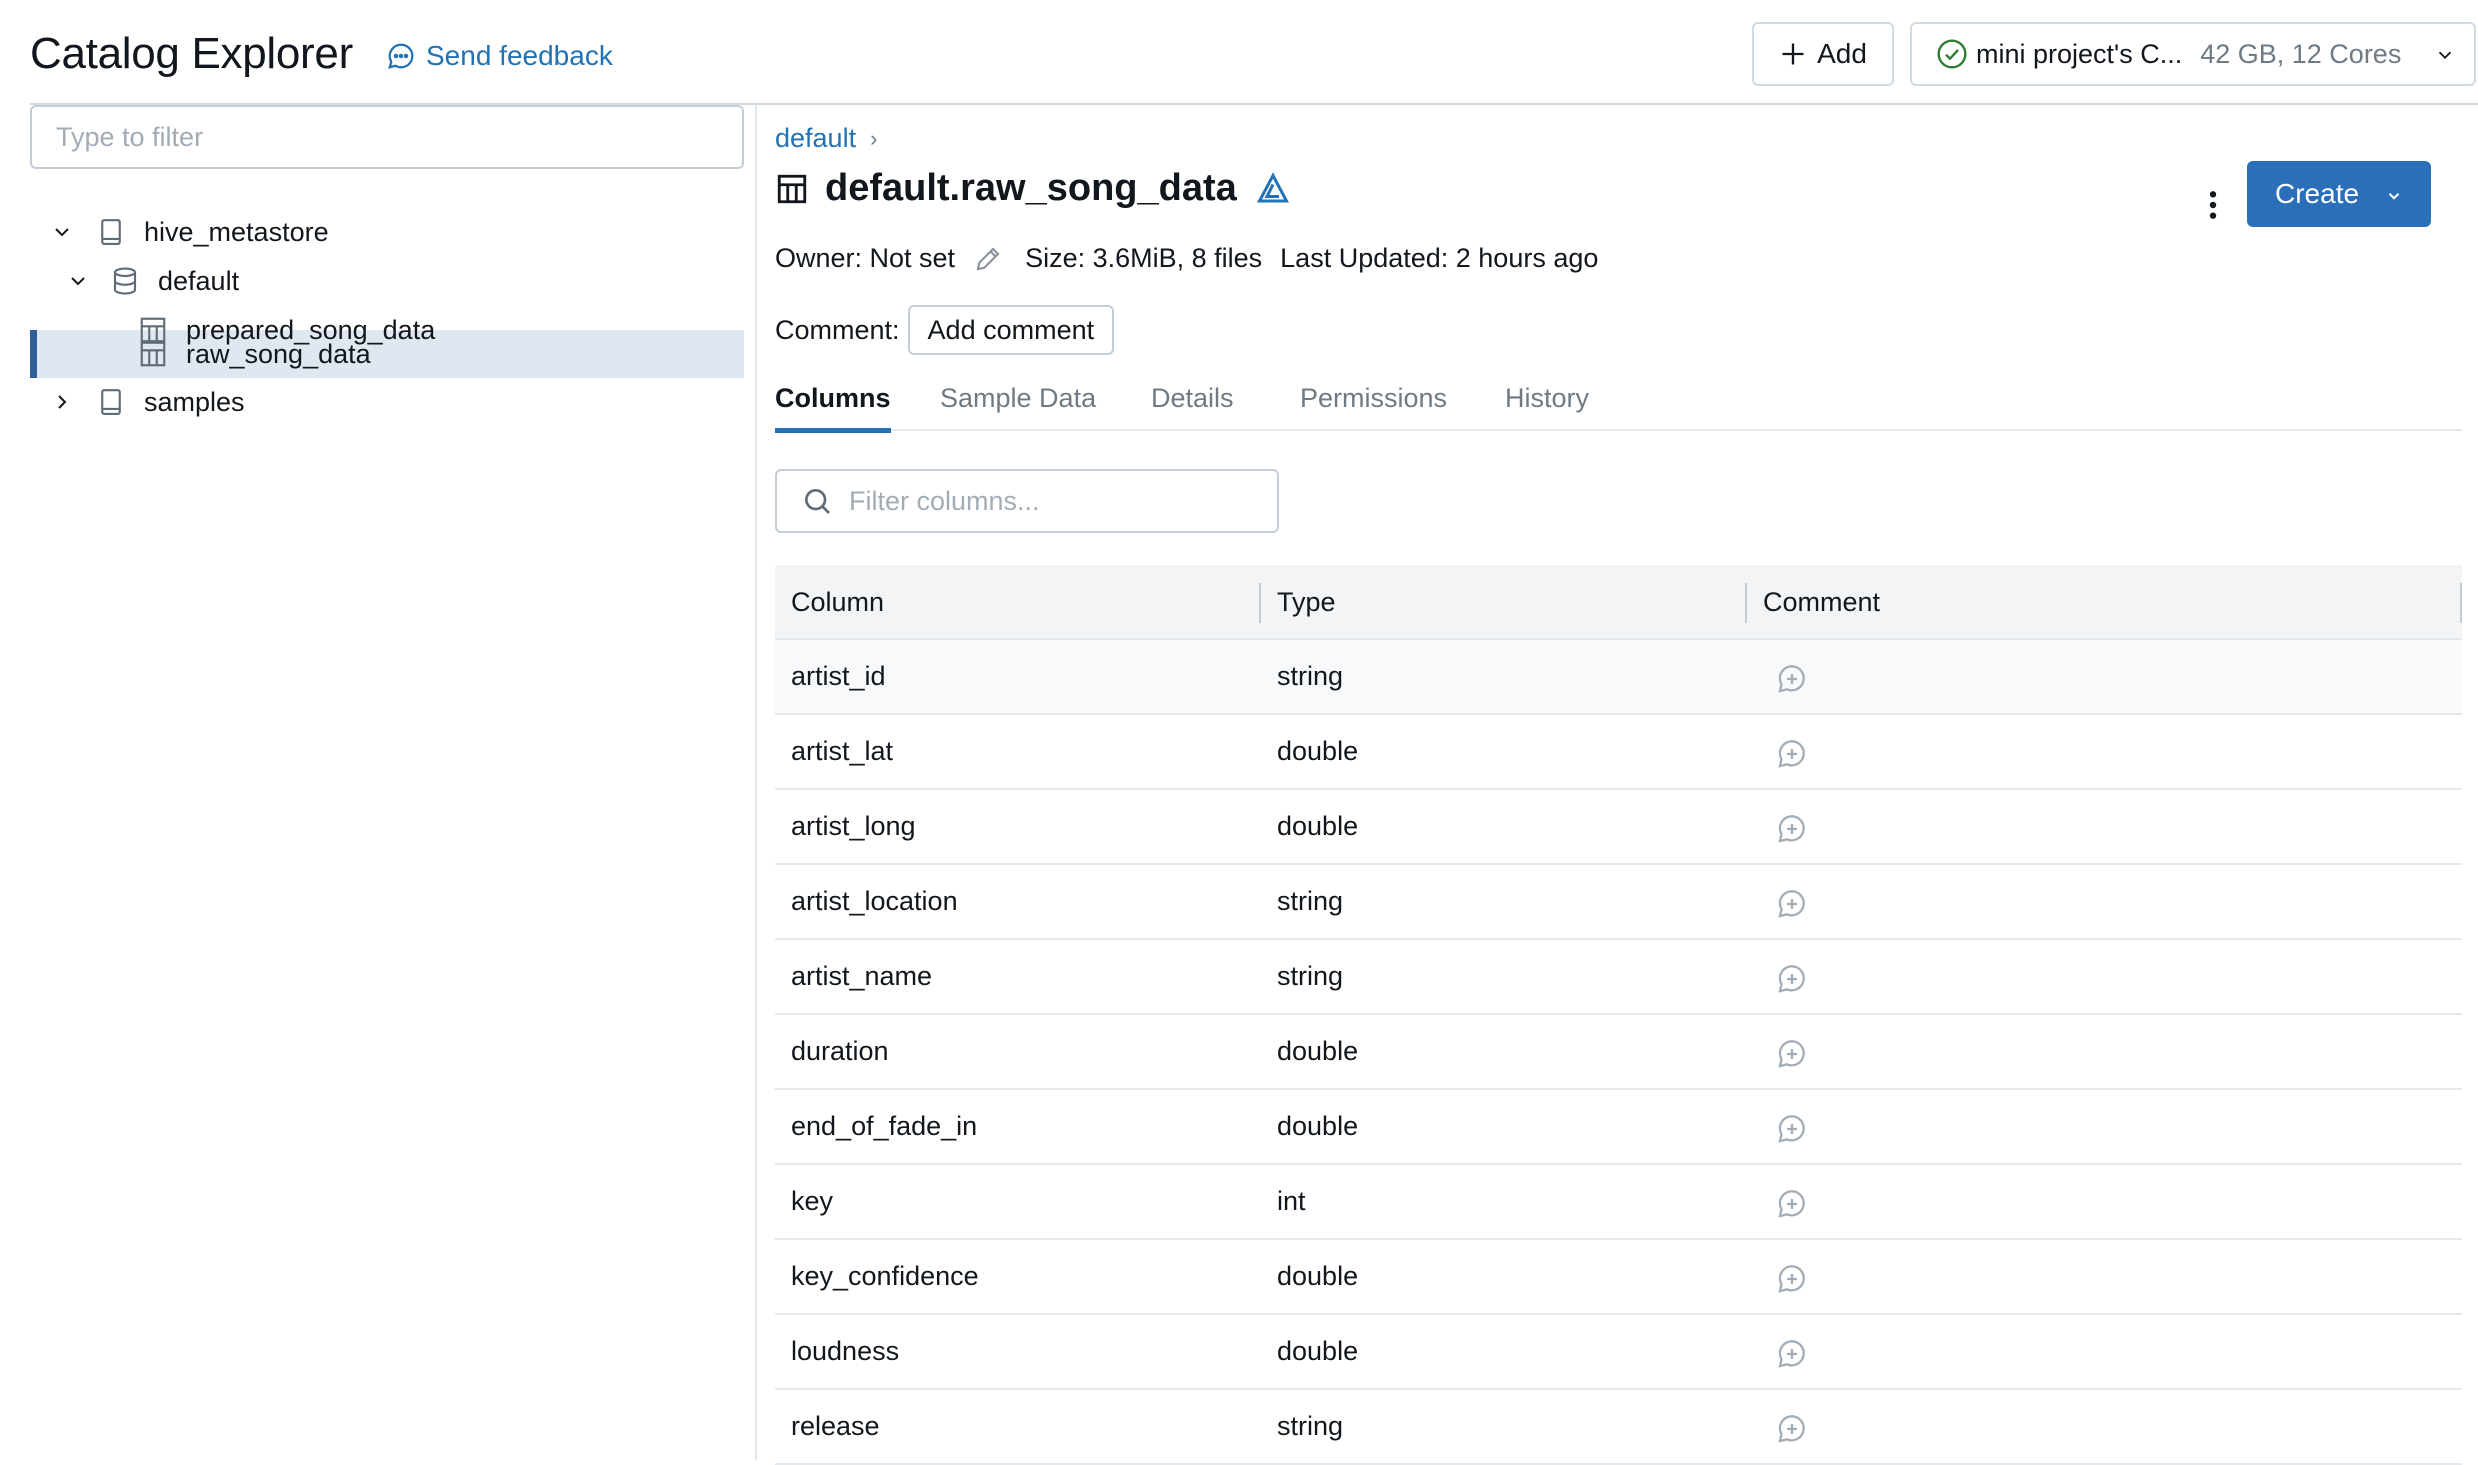  Describe the element at coordinates (2339, 194) in the screenshot. I see `create-button: Create` at that location.